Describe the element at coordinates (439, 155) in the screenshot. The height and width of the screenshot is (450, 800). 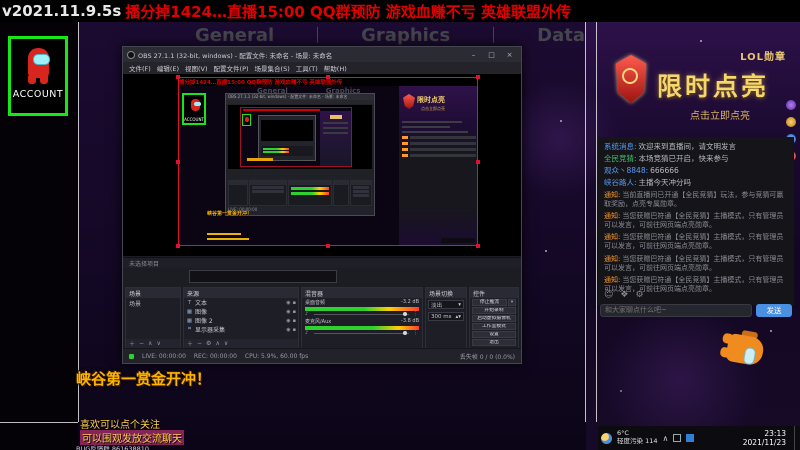
I see `mini-notice` at that location.